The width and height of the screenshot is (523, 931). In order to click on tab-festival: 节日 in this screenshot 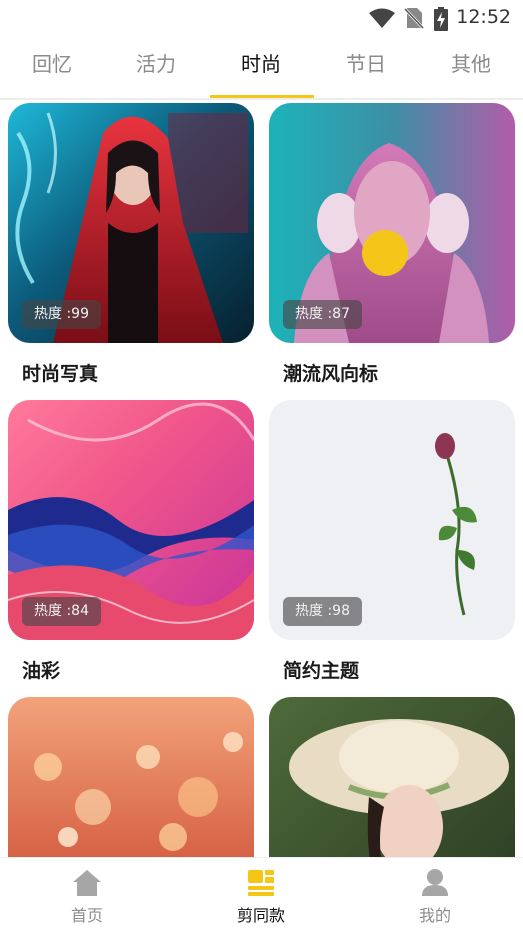, I will do `click(366, 67)`.